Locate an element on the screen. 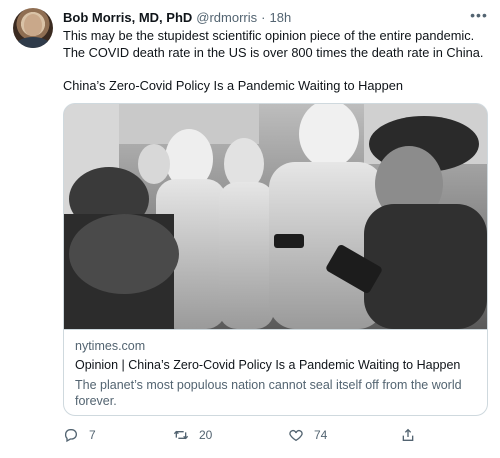 This screenshot has height=458, width=500. avatar-shoulders is located at coordinates (33, 42).